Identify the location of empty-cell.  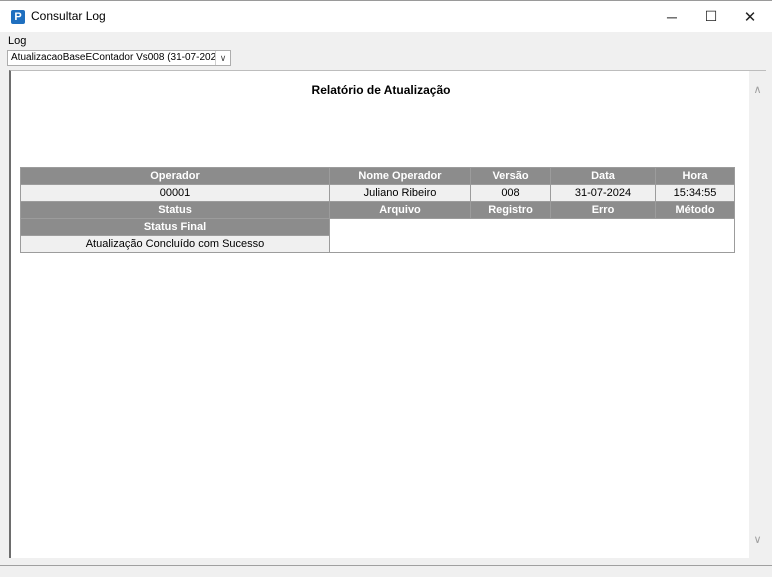
(532, 235).